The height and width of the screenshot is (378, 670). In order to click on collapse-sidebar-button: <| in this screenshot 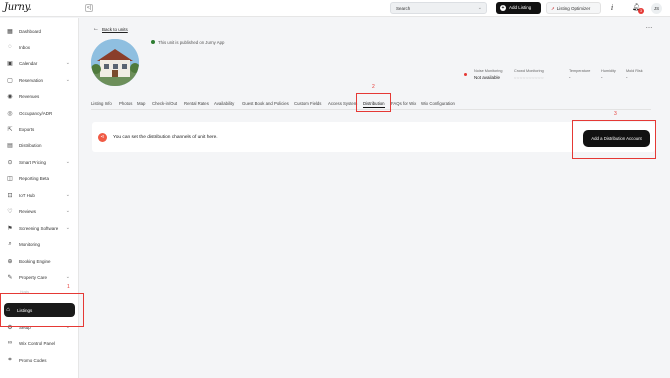, I will do `click(89, 8)`.